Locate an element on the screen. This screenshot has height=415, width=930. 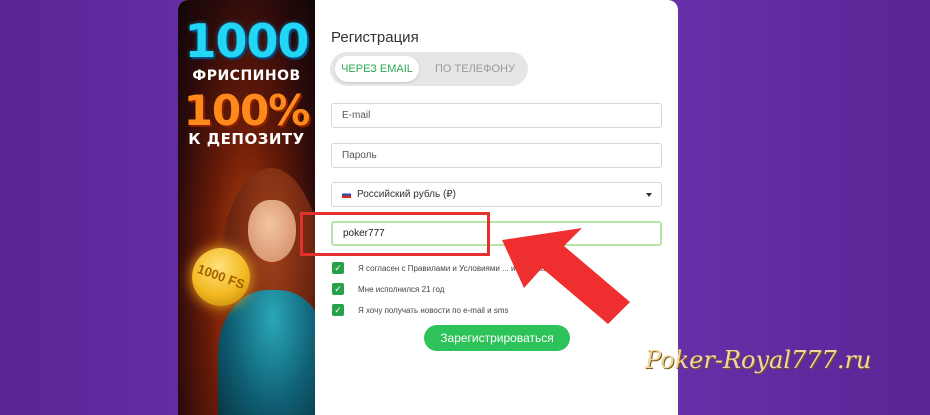
banner-freespins-count: 1000 is located at coordinates (246, 41).